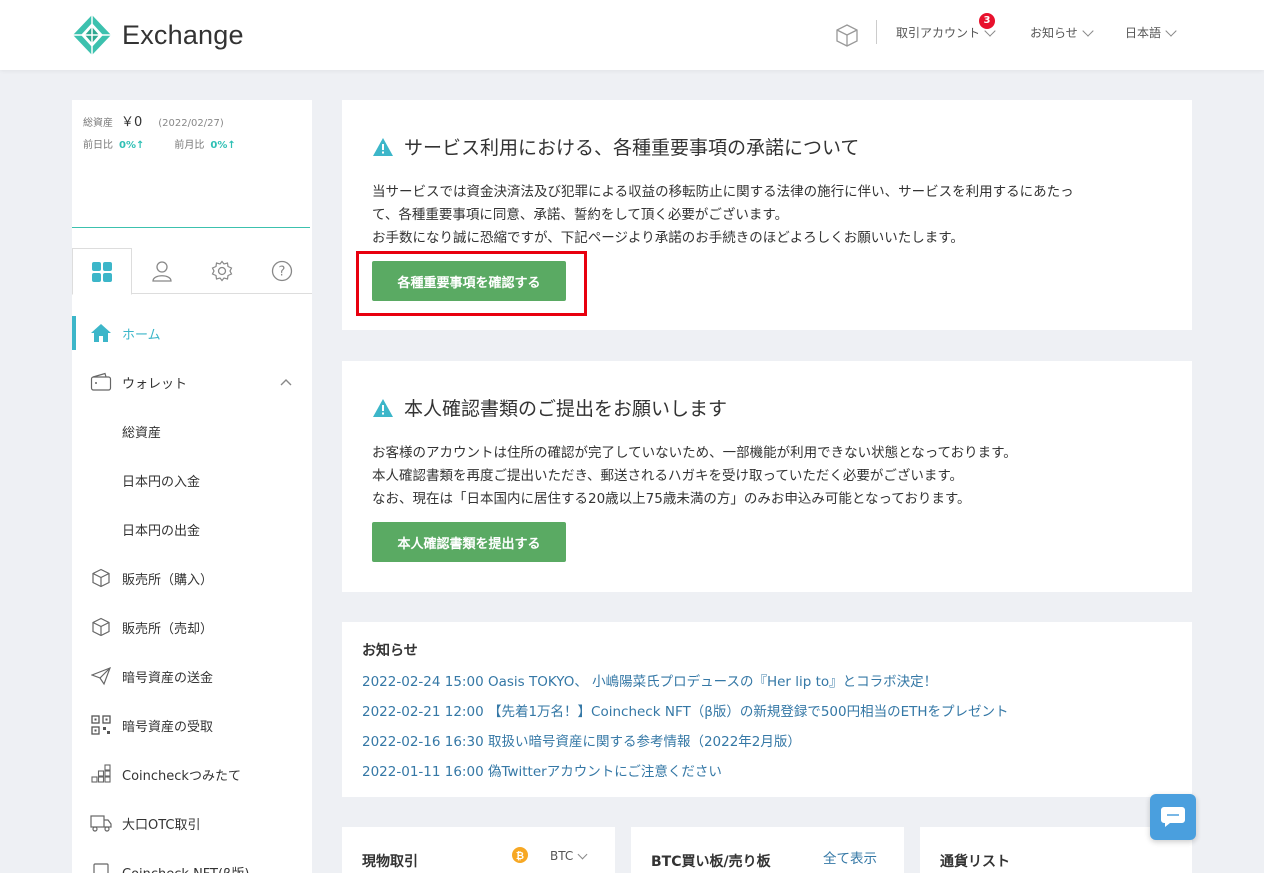 This screenshot has width=1264, height=873. Describe the element at coordinates (566, 409) in the screenshot. I see `notice-id-title-text: 本人確認書類のご提出をお願いします` at that location.